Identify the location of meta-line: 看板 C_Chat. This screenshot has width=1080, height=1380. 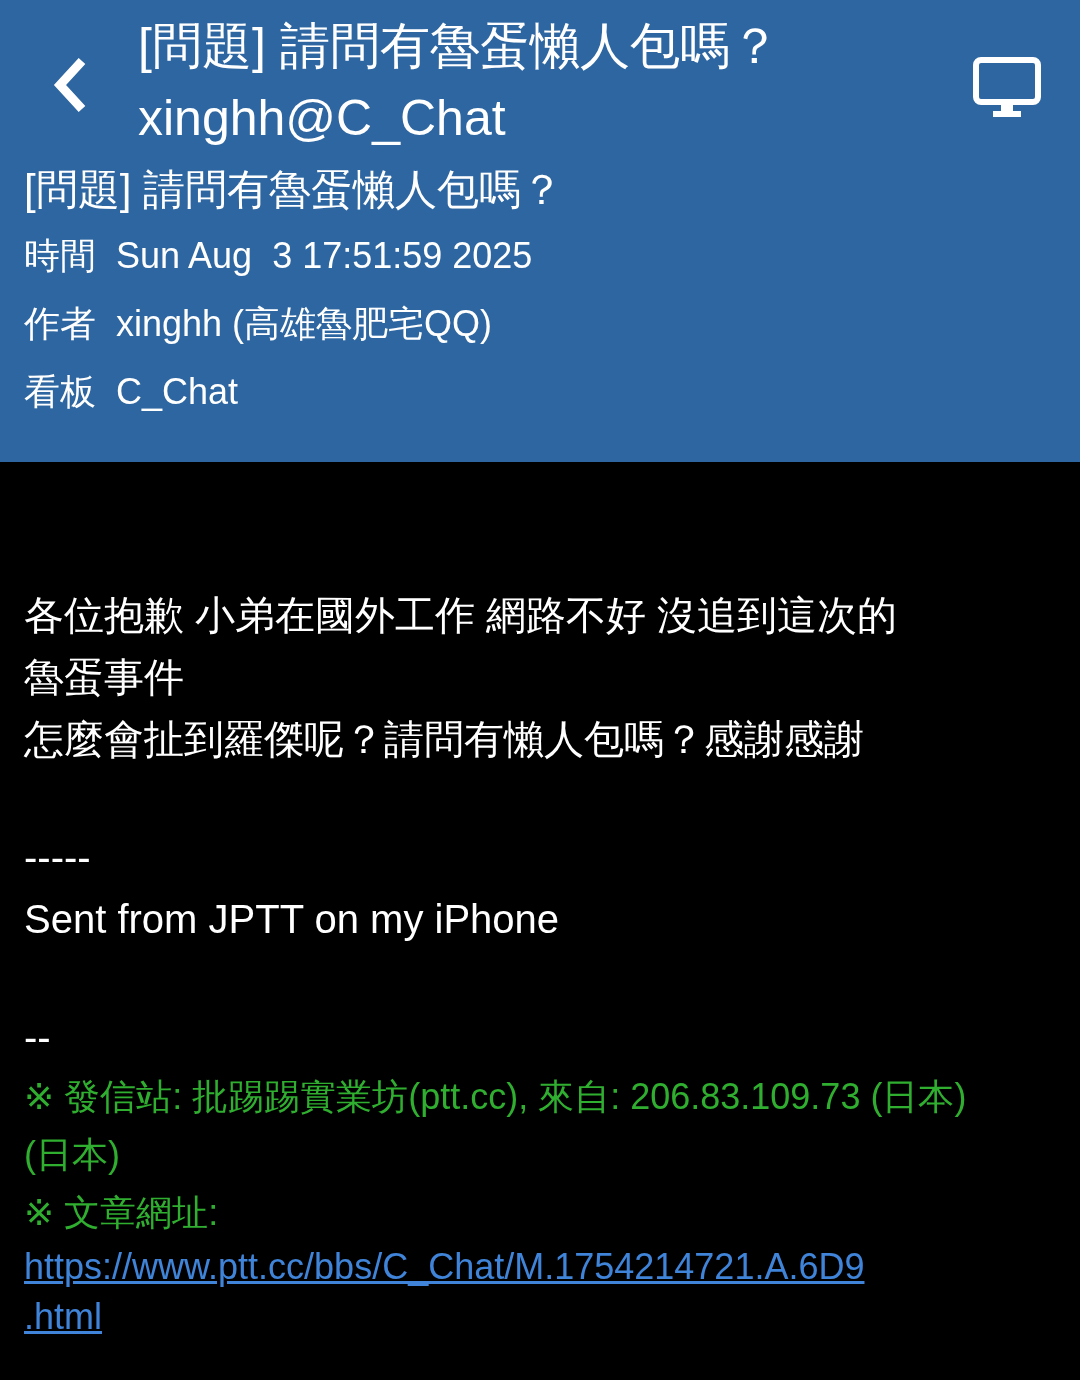
(132, 392).